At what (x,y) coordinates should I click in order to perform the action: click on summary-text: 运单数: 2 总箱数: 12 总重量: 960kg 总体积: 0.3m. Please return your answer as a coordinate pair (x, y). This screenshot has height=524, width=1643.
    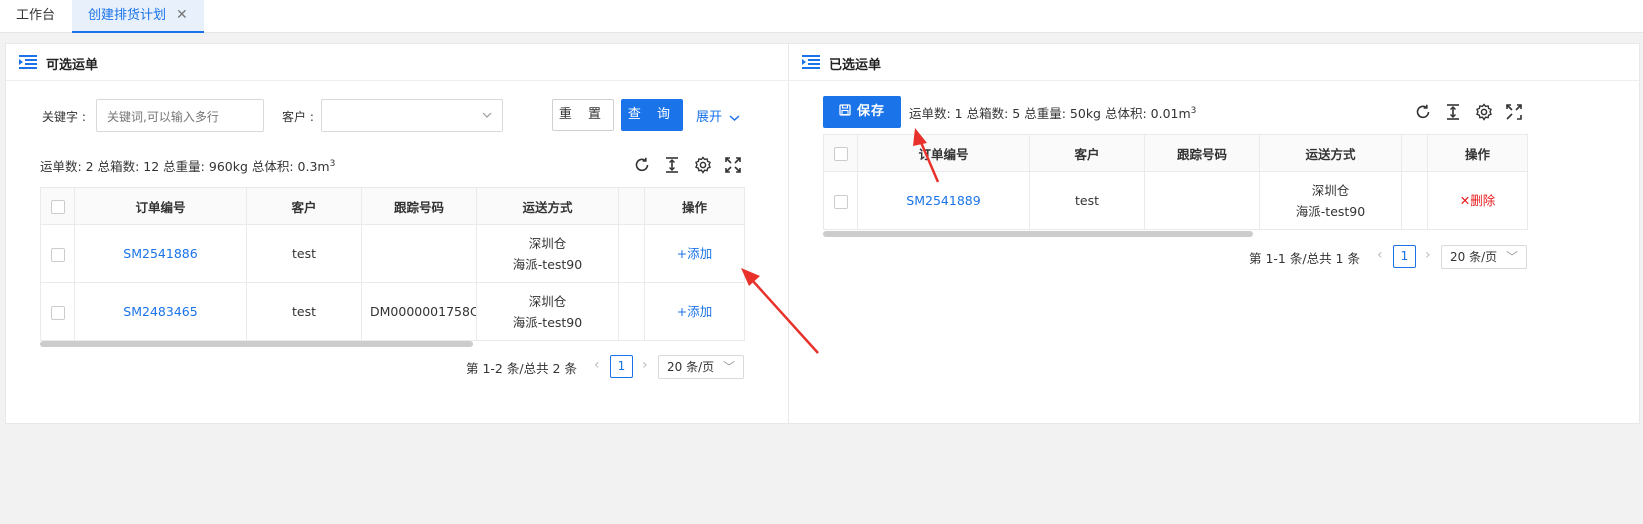
    Looking at the image, I should click on (185, 166).